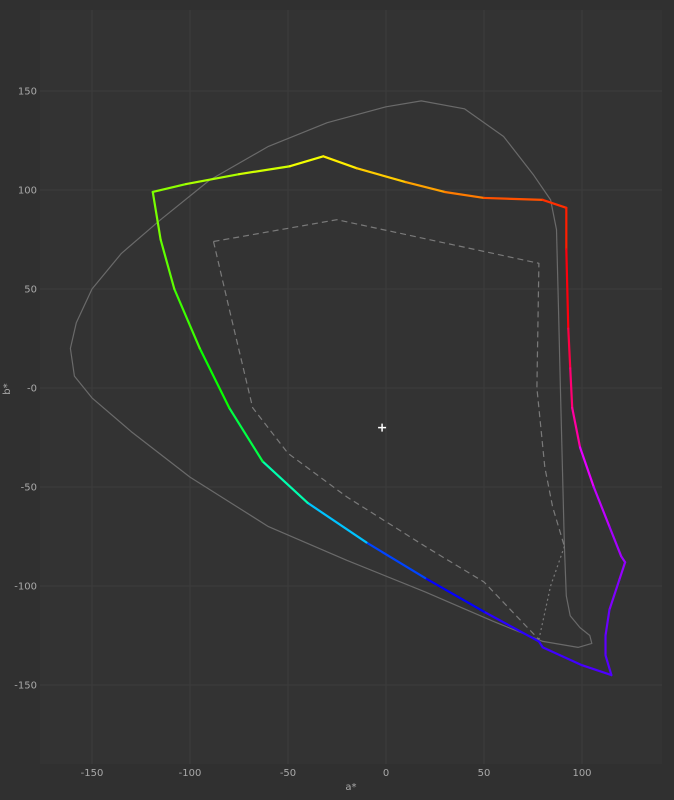 The image size is (674, 800). I want to click on y-tick-label: 50, so click(30, 290).